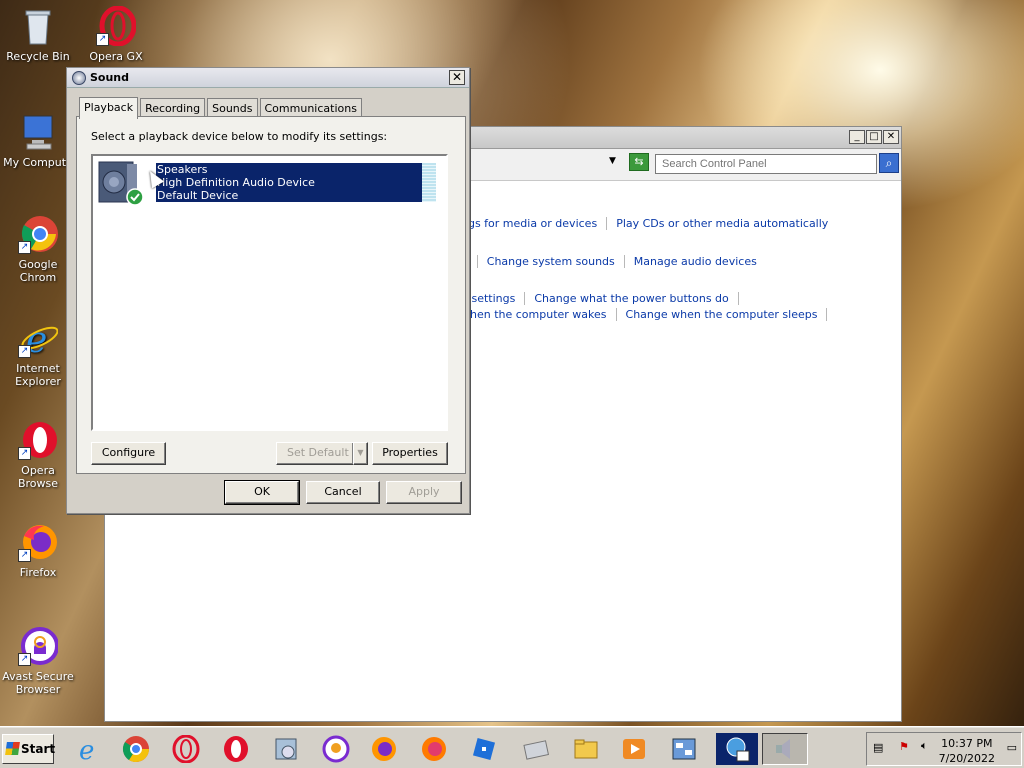 The image size is (1024, 768). Describe the element at coordinates (38, 646) in the screenshot. I see `avast-browser-icon: ↗` at that location.